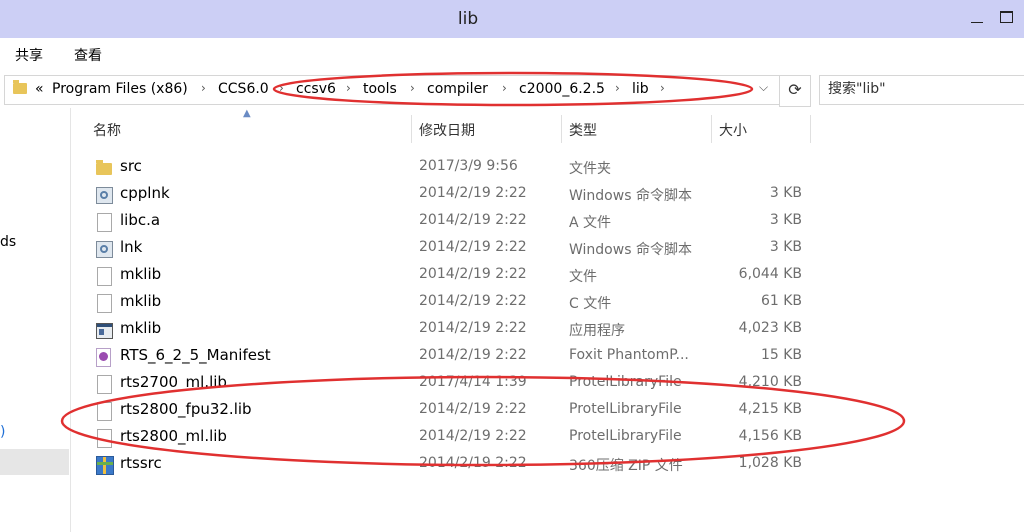 Image resolution: width=1024 pixels, height=532 pixels. Describe the element at coordinates (105, 465) in the screenshot. I see `zip-archive-icon` at that location.